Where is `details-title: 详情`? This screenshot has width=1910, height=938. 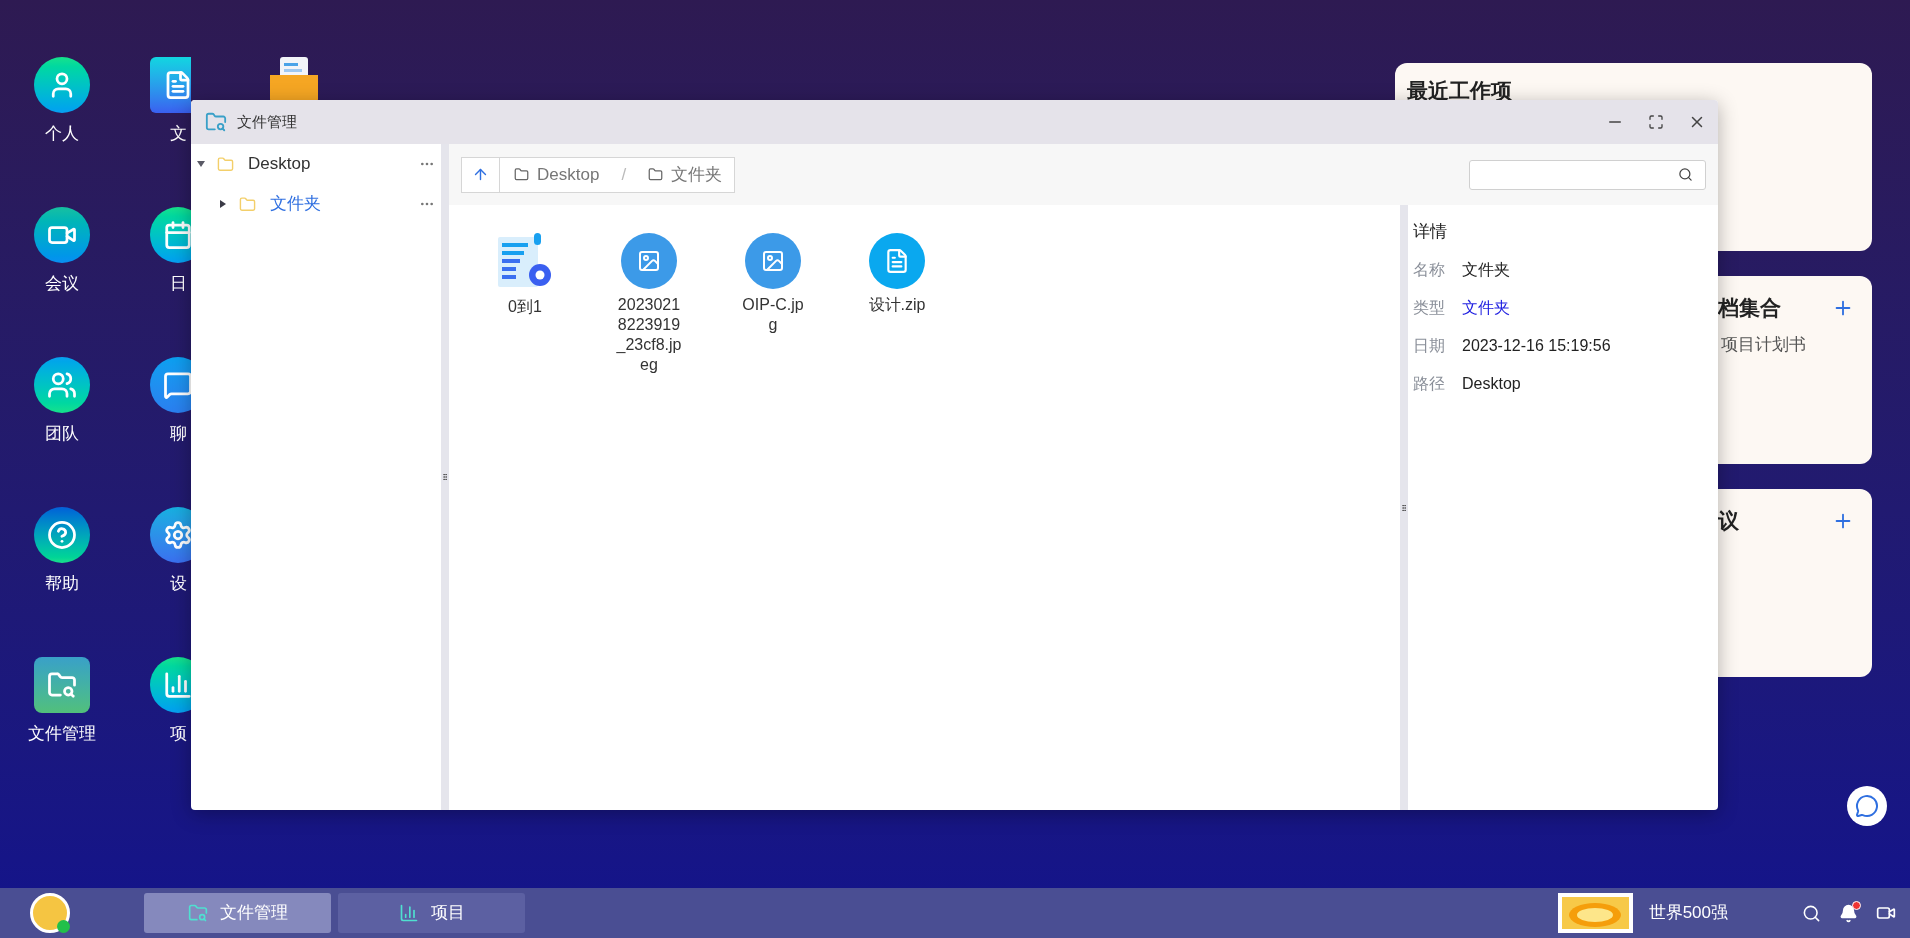
details-title: 详情 is located at coordinates (1430, 232).